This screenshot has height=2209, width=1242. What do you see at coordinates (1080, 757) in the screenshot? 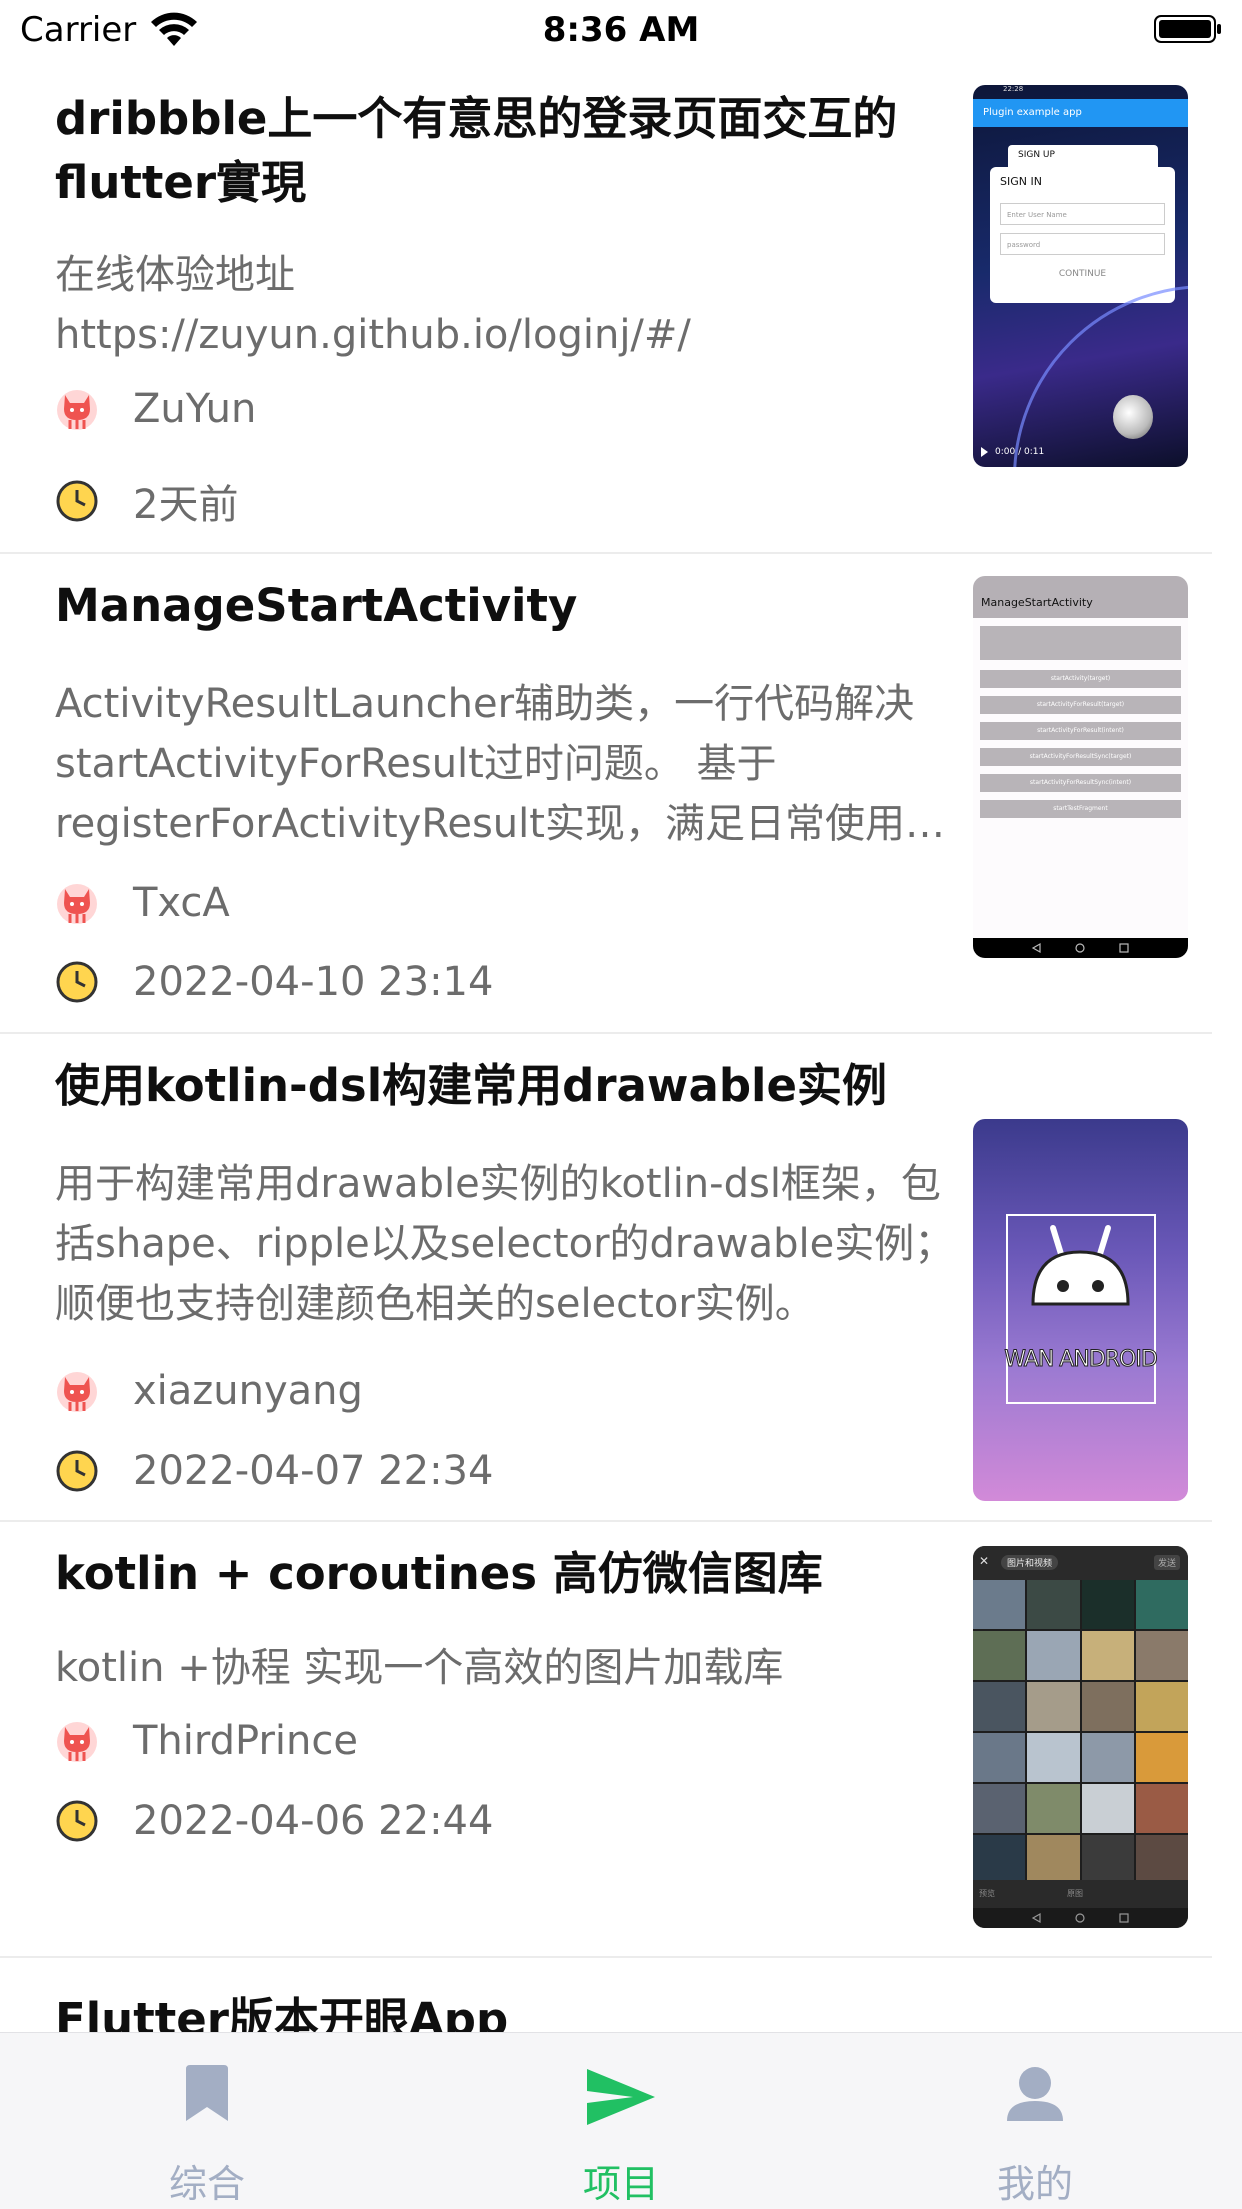
I see `thumb-button: startActivityForResultSync(target)` at bounding box center [1080, 757].